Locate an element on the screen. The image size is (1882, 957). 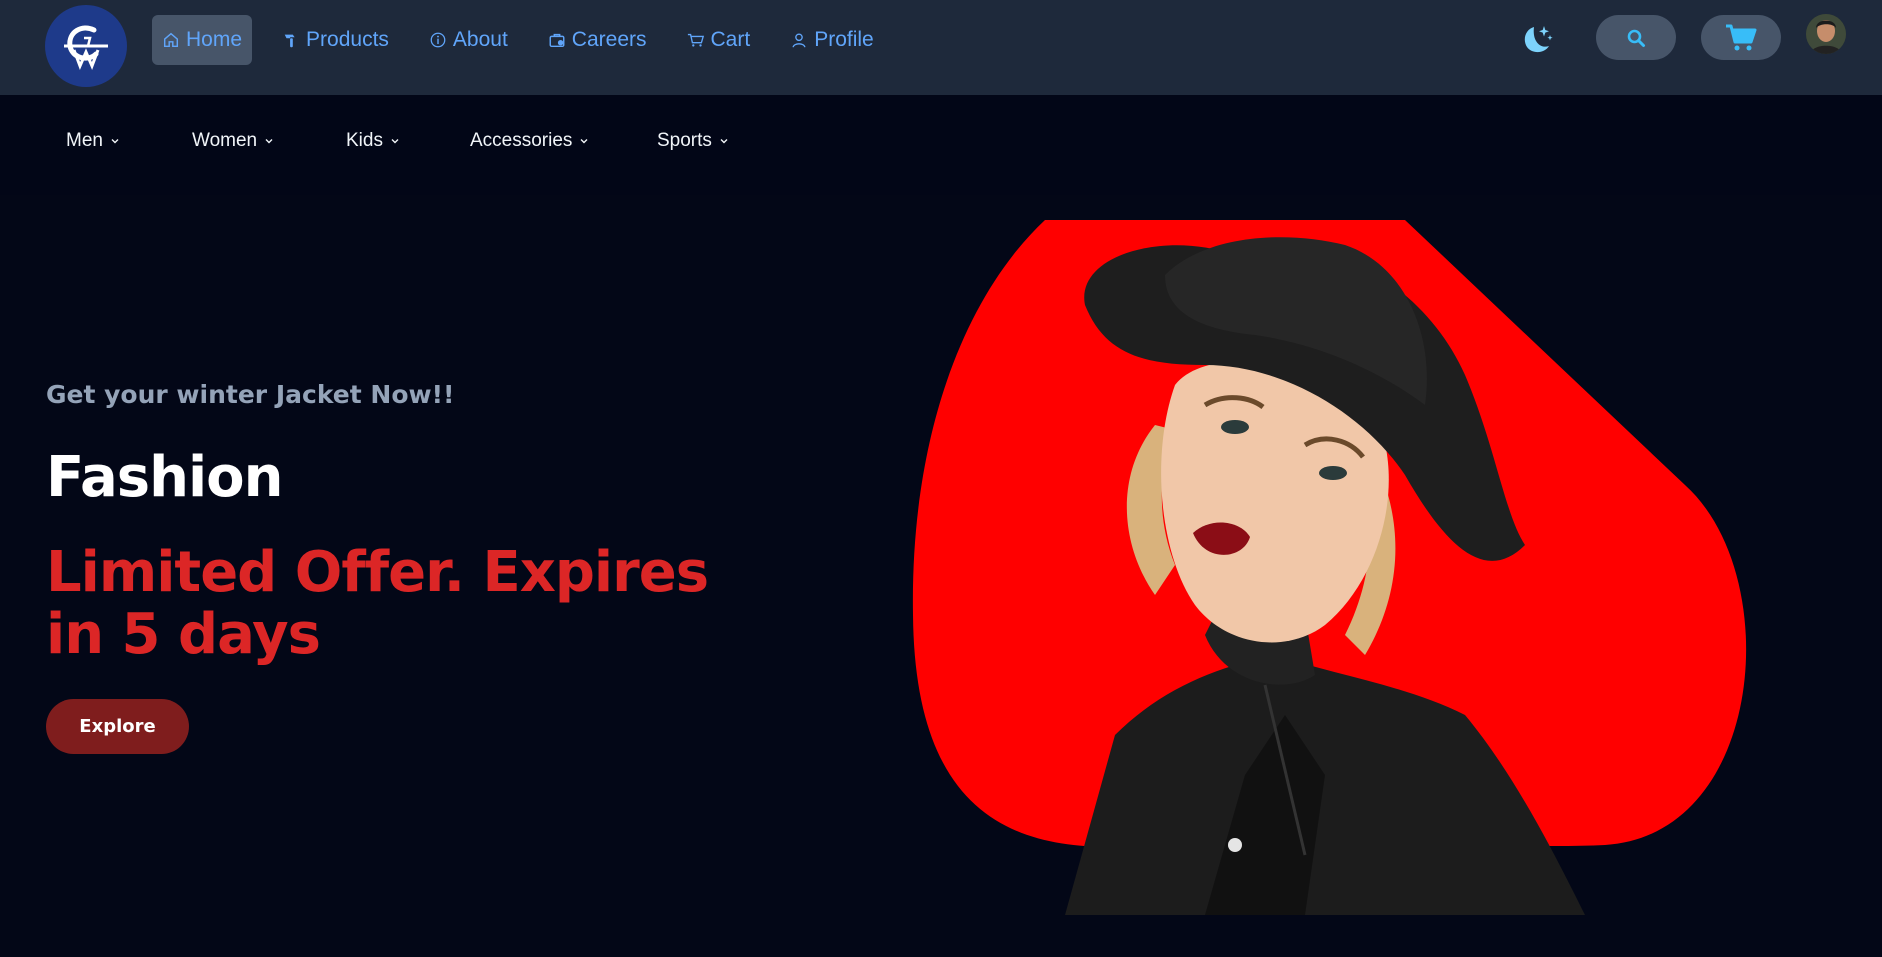
nav-careers-label: Careers is located at coordinates (609, 39).